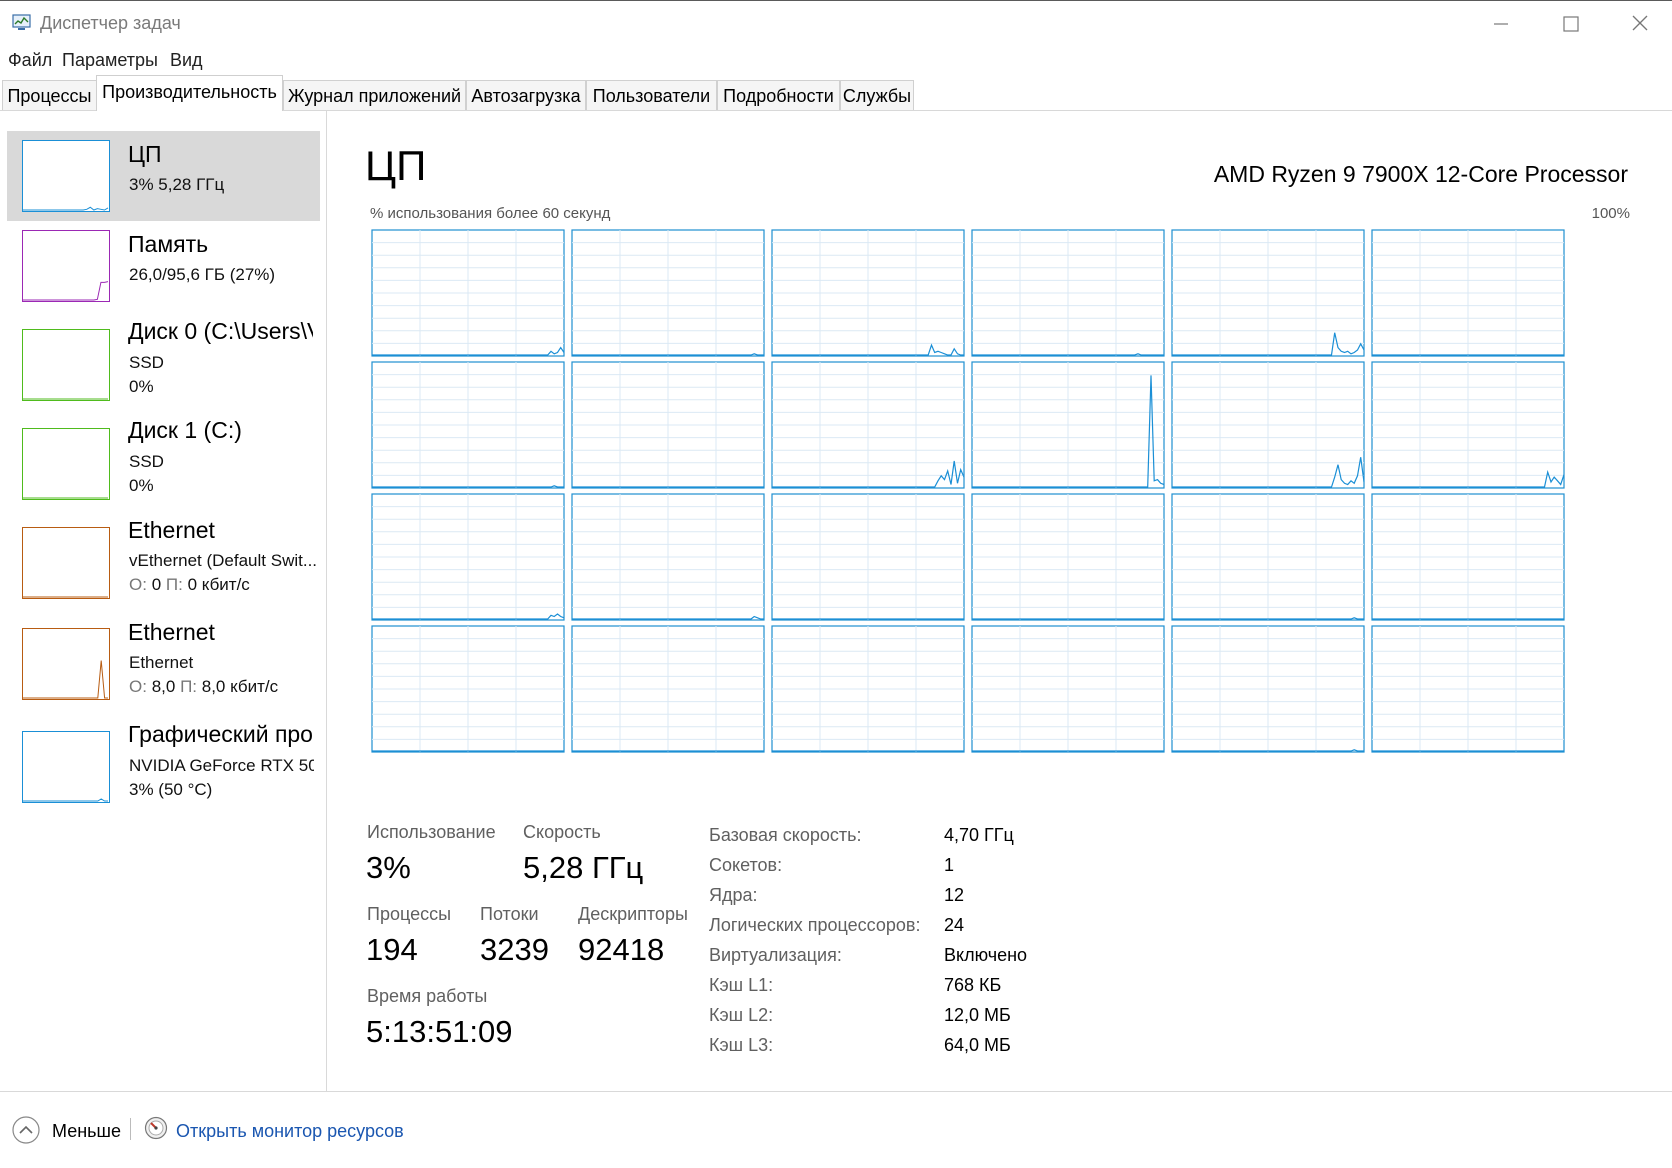  I want to click on resource-name: Графический проц, so click(220, 734).